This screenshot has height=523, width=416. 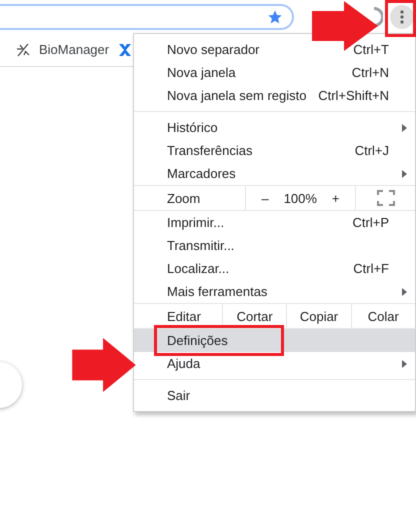 I want to click on zoom-in-button: +, so click(x=336, y=198).